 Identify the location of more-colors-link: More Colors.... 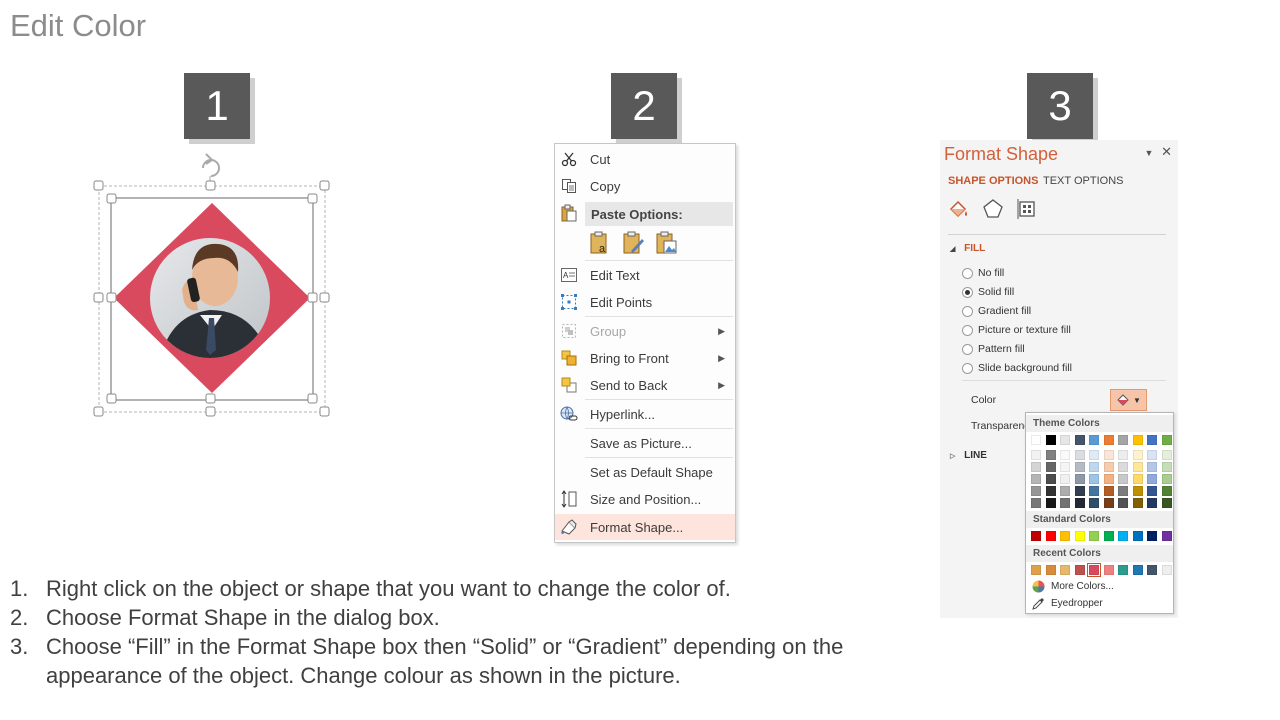
(1073, 586).